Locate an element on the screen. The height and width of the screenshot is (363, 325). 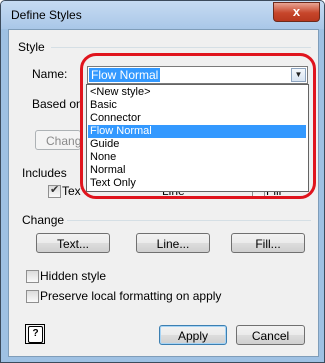
based-on-label: Based on is located at coordinates (57, 104).